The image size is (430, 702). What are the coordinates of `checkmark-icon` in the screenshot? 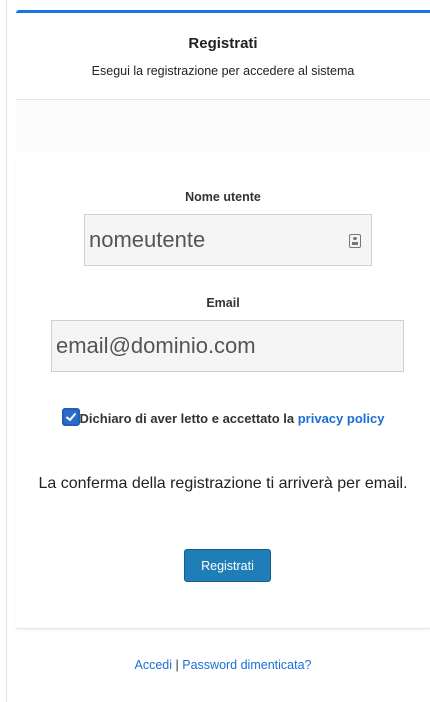 It's located at (71, 417).